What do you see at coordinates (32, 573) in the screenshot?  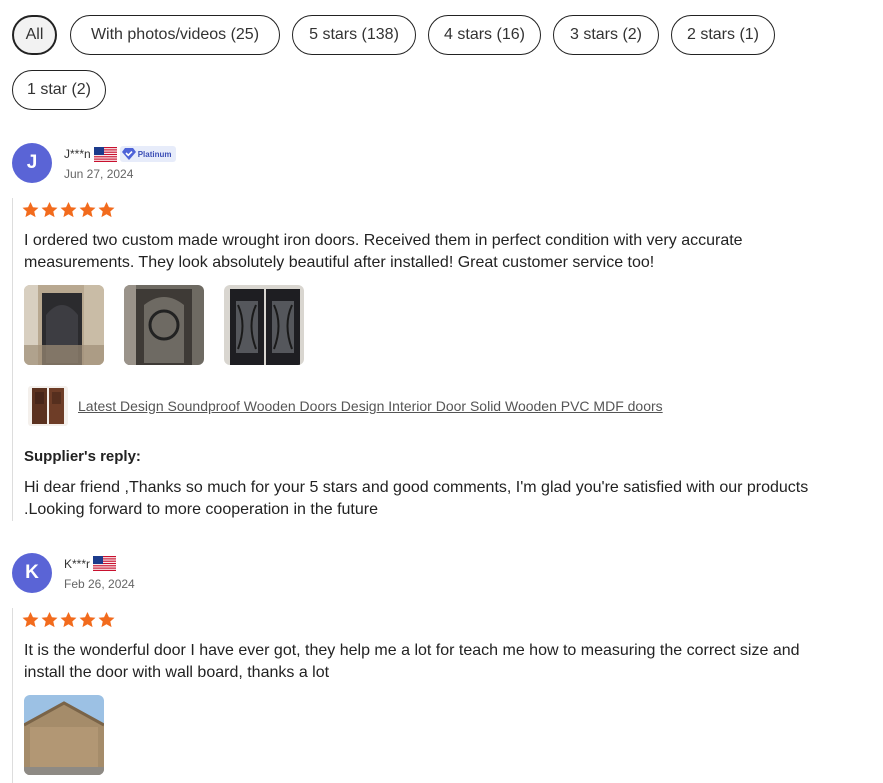 I see `avatar: K` at bounding box center [32, 573].